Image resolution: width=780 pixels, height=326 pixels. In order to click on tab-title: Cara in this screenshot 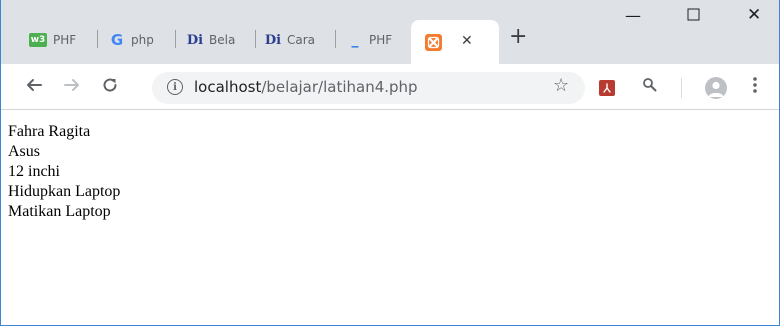, I will do `click(301, 40)`.